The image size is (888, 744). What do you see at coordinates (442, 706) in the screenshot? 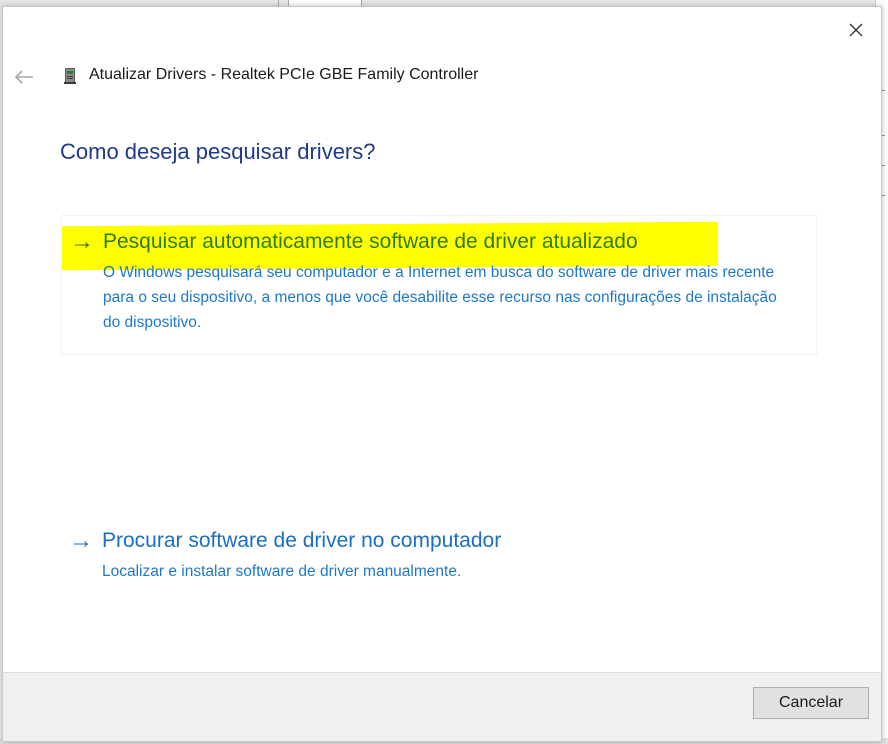
I see `dialog-footer: Cancelar` at bounding box center [442, 706].